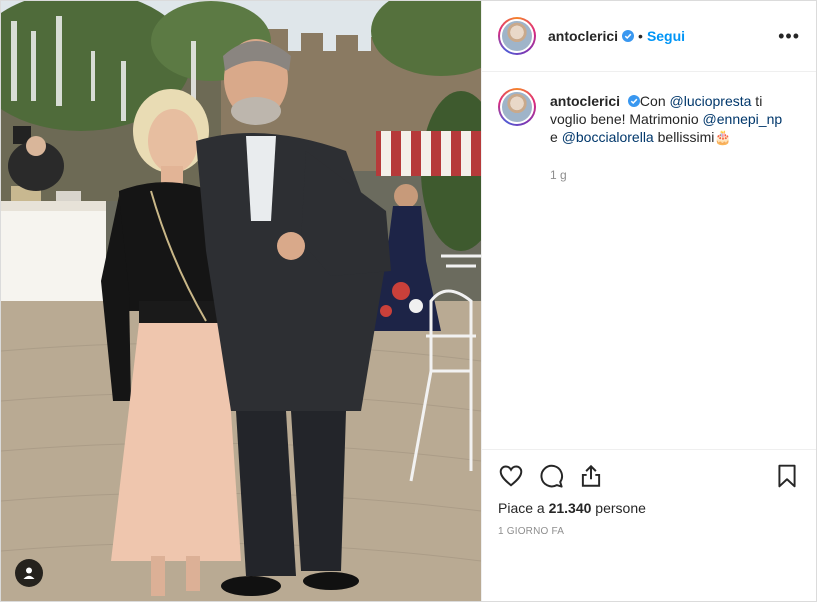 This screenshot has height=602, width=817. What do you see at coordinates (649, 531) in the screenshot?
I see `post-date: 1 GIORNO FA` at bounding box center [649, 531].